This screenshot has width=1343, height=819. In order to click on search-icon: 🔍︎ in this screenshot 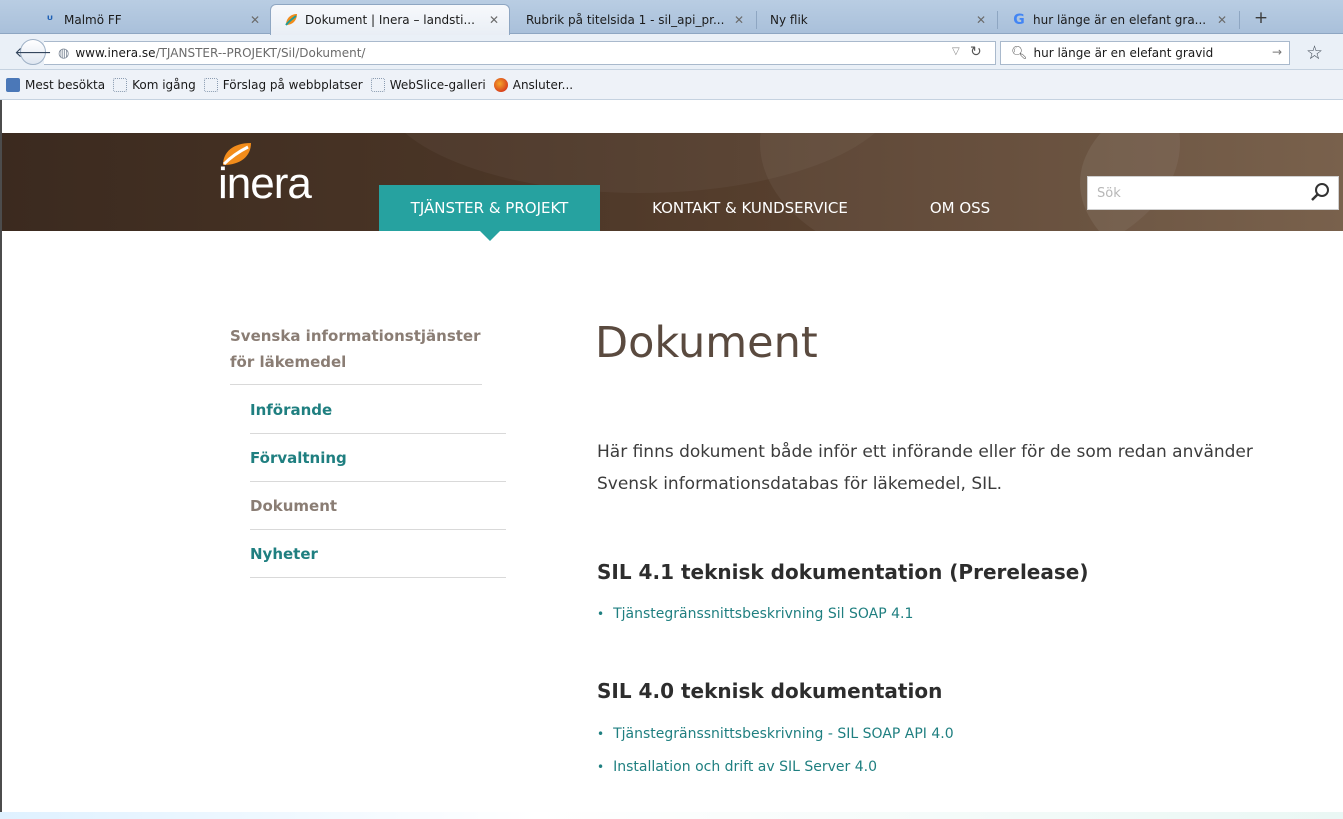, I will do `click(1019, 53)`.